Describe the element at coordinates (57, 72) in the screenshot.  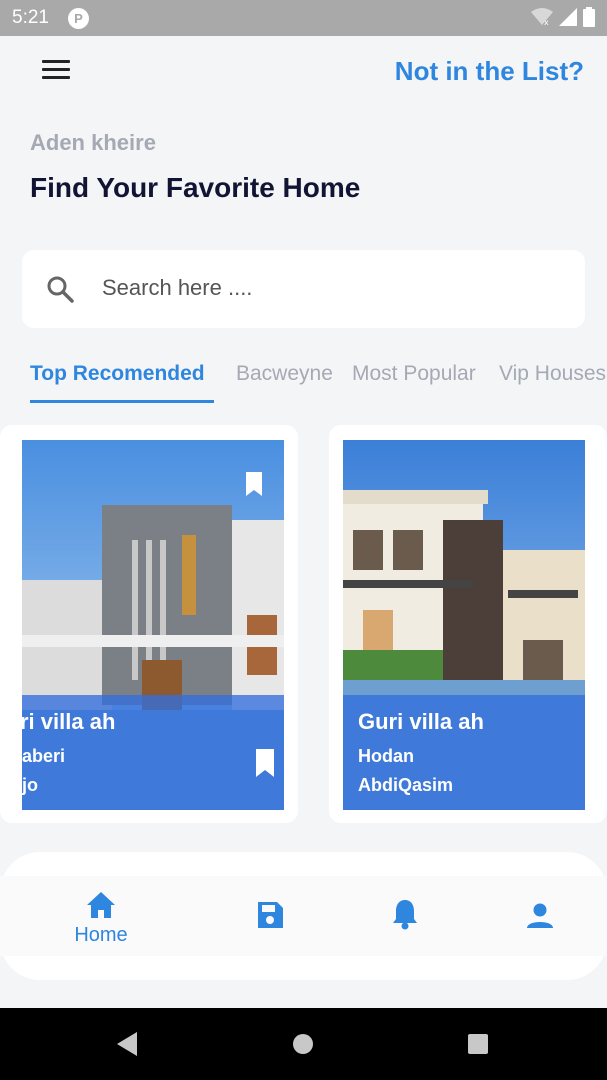
I see `menu-button` at that location.